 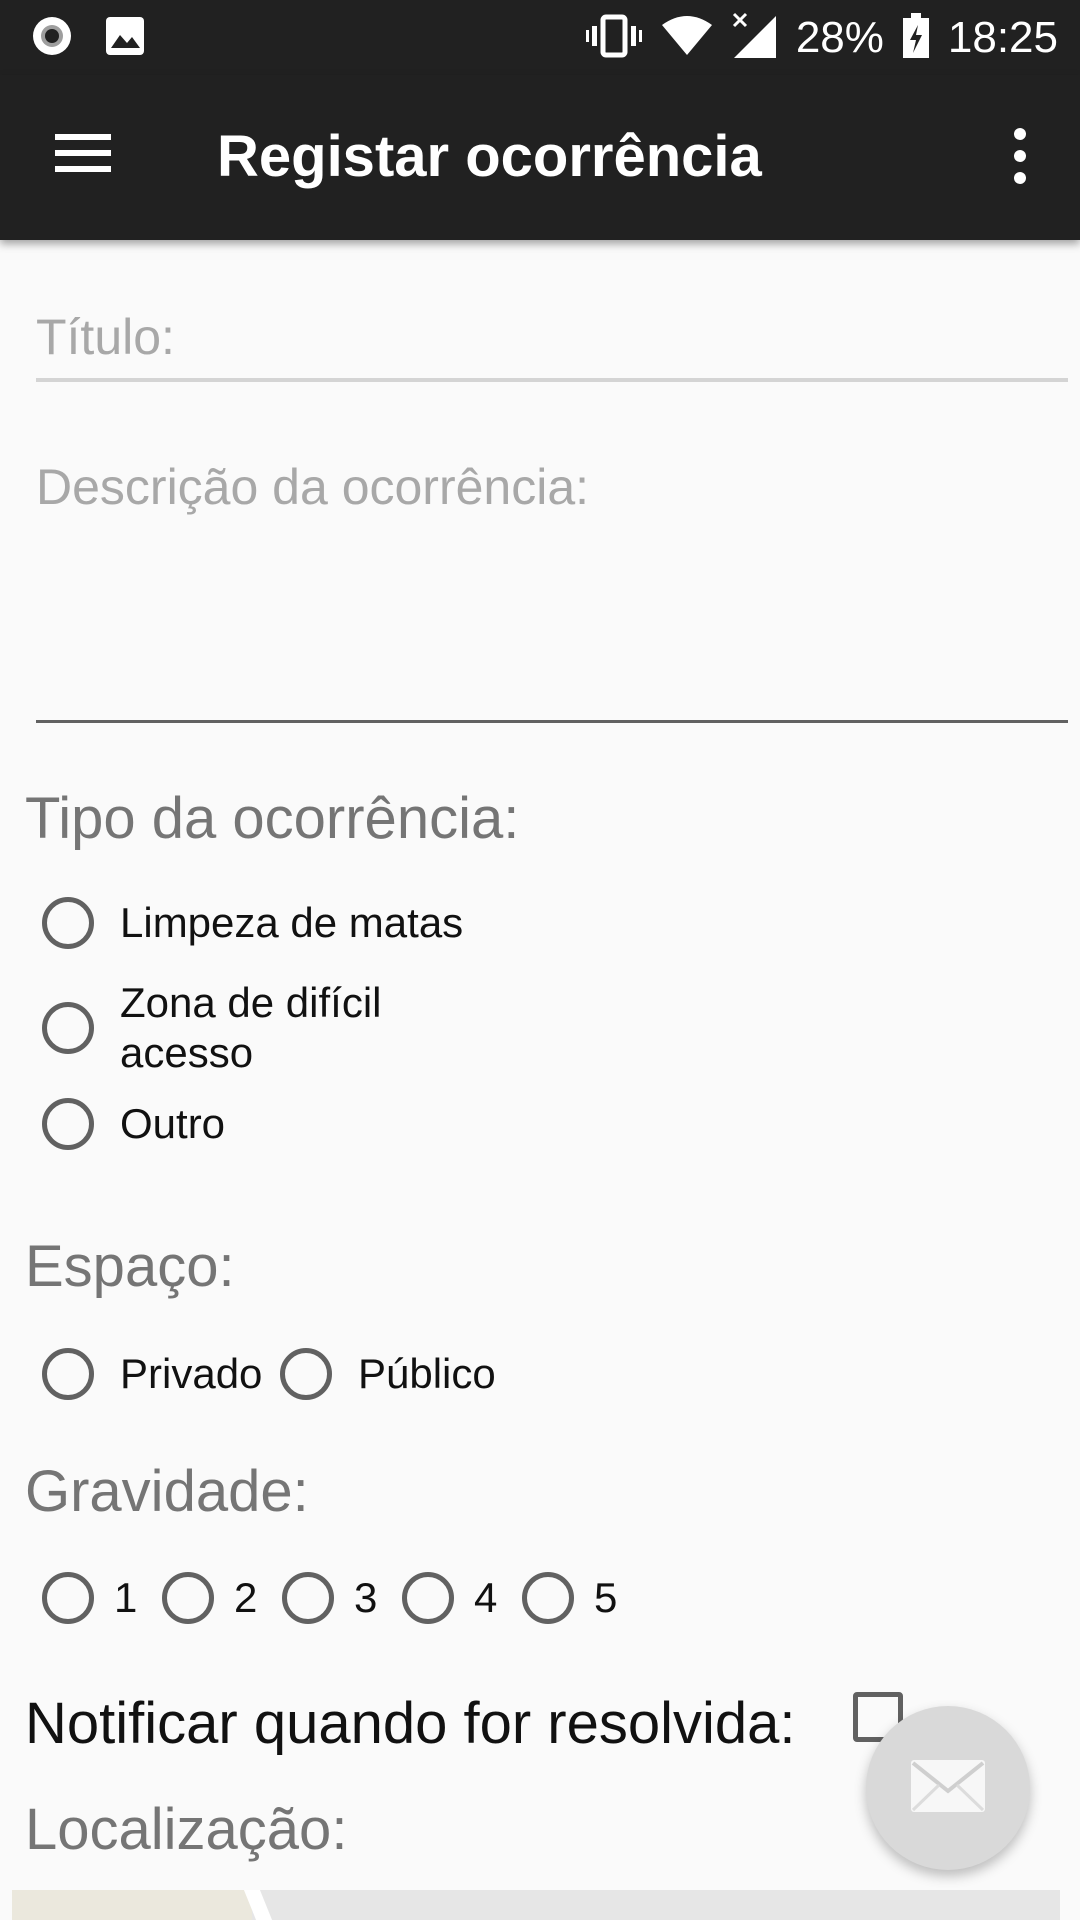 I want to click on image-icon, so click(x=125, y=38).